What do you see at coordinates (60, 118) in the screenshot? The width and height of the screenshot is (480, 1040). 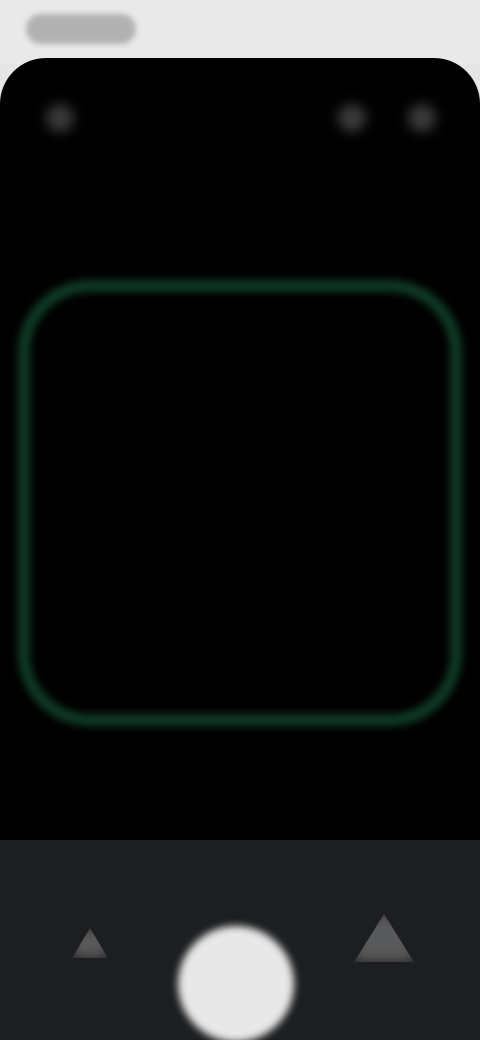 I see `settings-icon` at bounding box center [60, 118].